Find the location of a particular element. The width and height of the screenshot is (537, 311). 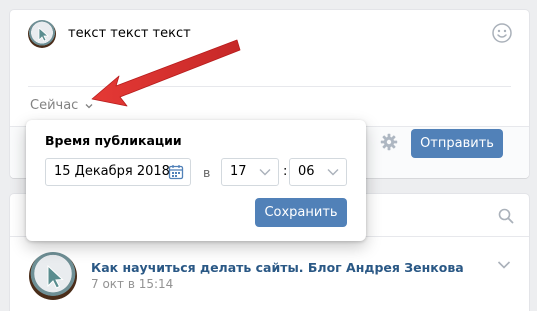

post-date: 7 окт в 15:14 is located at coordinates (132, 284).